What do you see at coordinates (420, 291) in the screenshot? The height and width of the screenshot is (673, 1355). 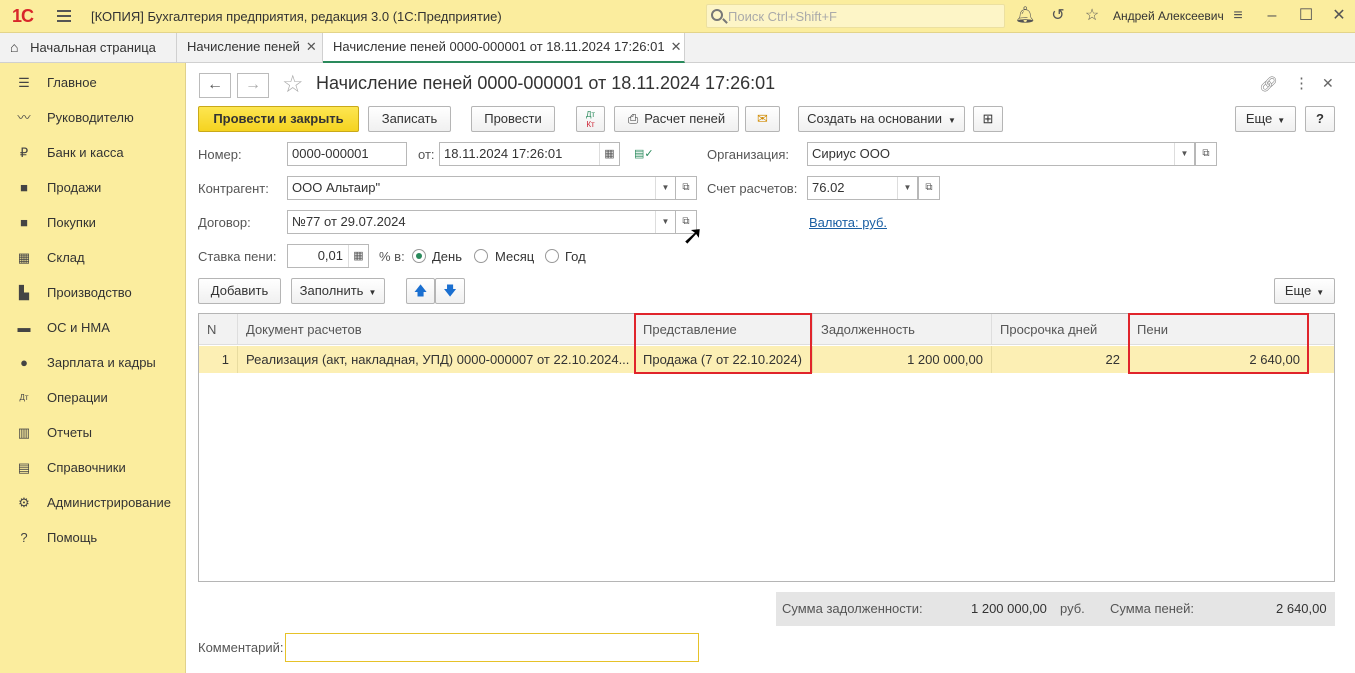 I see `move-up-button: 🡅` at bounding box center [420, 291].